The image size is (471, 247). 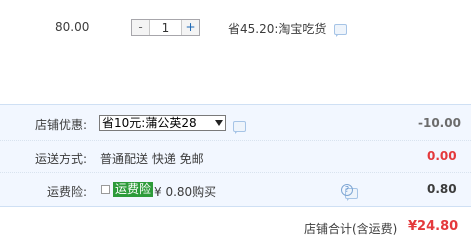 I want to click on insurance-checkbox, so click(x=105, y=189).